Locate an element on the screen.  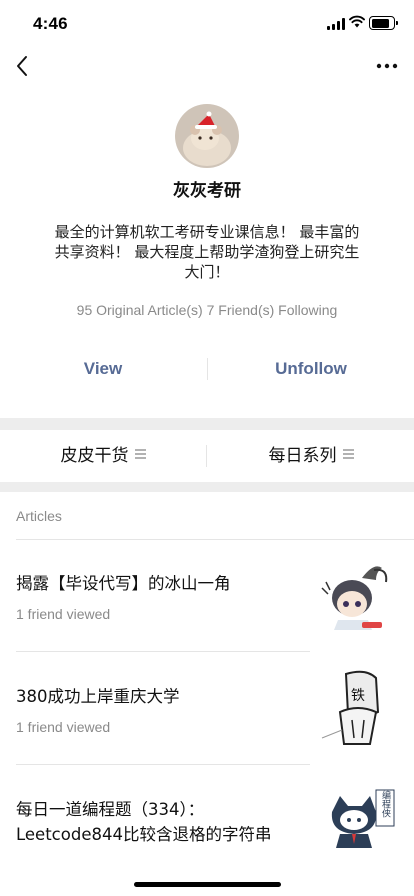
menu-item-label: 皮皮干货 is located at coordinates (94, 456).